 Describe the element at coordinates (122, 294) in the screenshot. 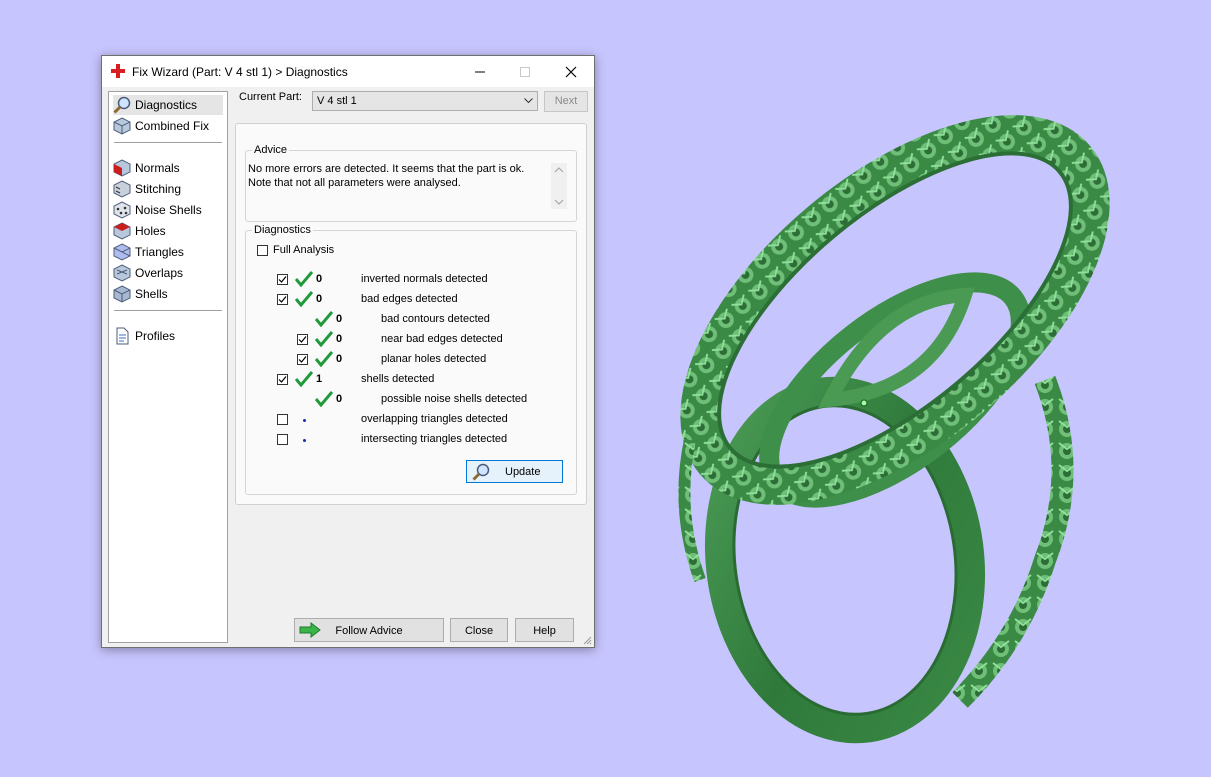

I see `shells-cube-icon` at that location.